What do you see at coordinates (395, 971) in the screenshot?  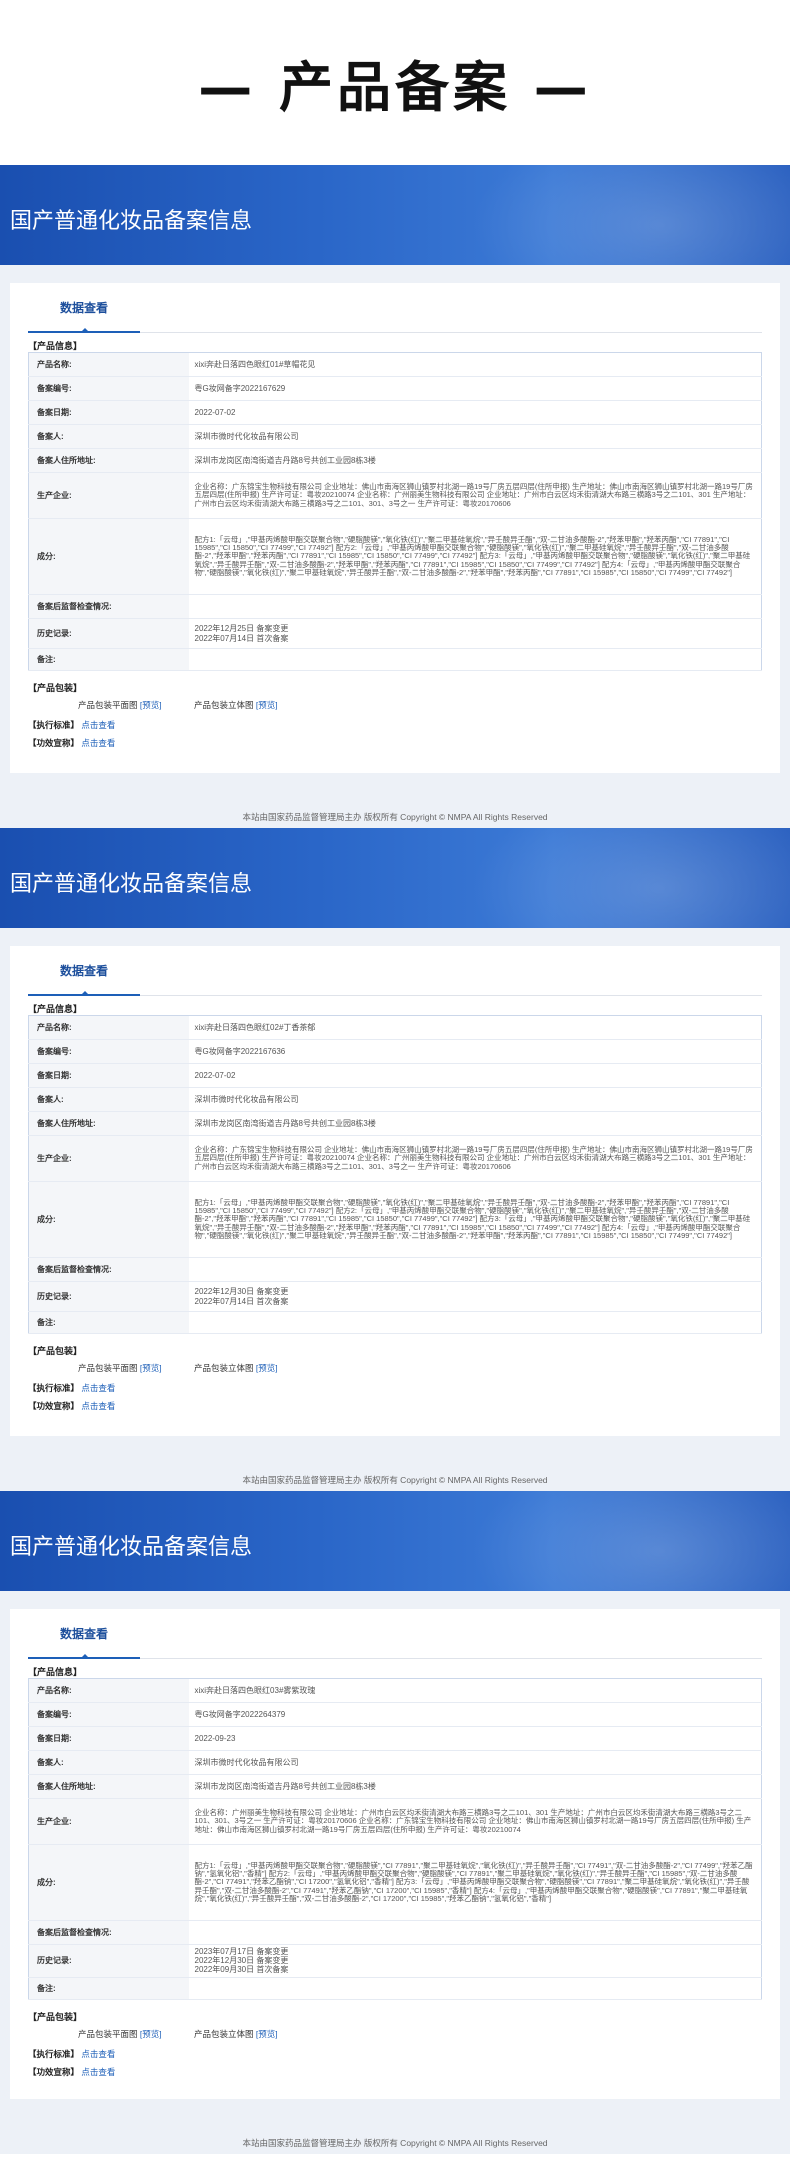 I see `tab-bar: 数据查看` at bounding box center [395, 971].